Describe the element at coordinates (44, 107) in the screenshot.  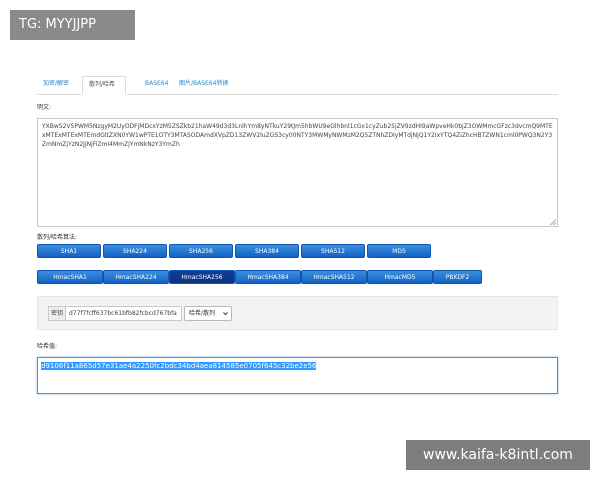
I see `plaintext-label: 明文:` at that location.